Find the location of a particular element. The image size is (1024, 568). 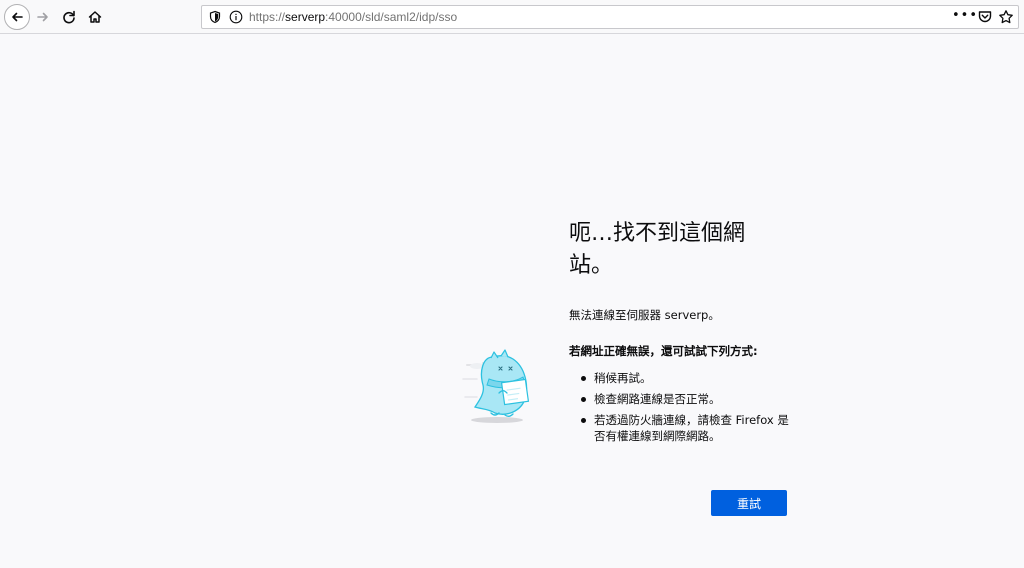

site-info-icon is located at coordinates (236, 17).